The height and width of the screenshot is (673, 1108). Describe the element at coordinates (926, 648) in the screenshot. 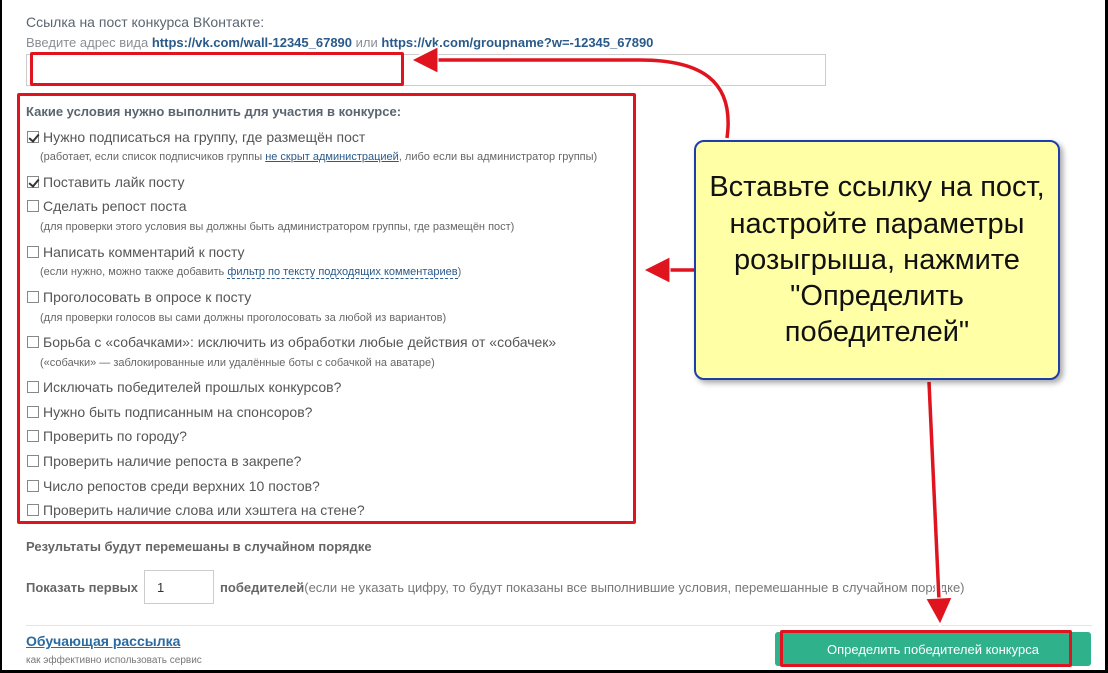

I see `submit-highlight` at that location.